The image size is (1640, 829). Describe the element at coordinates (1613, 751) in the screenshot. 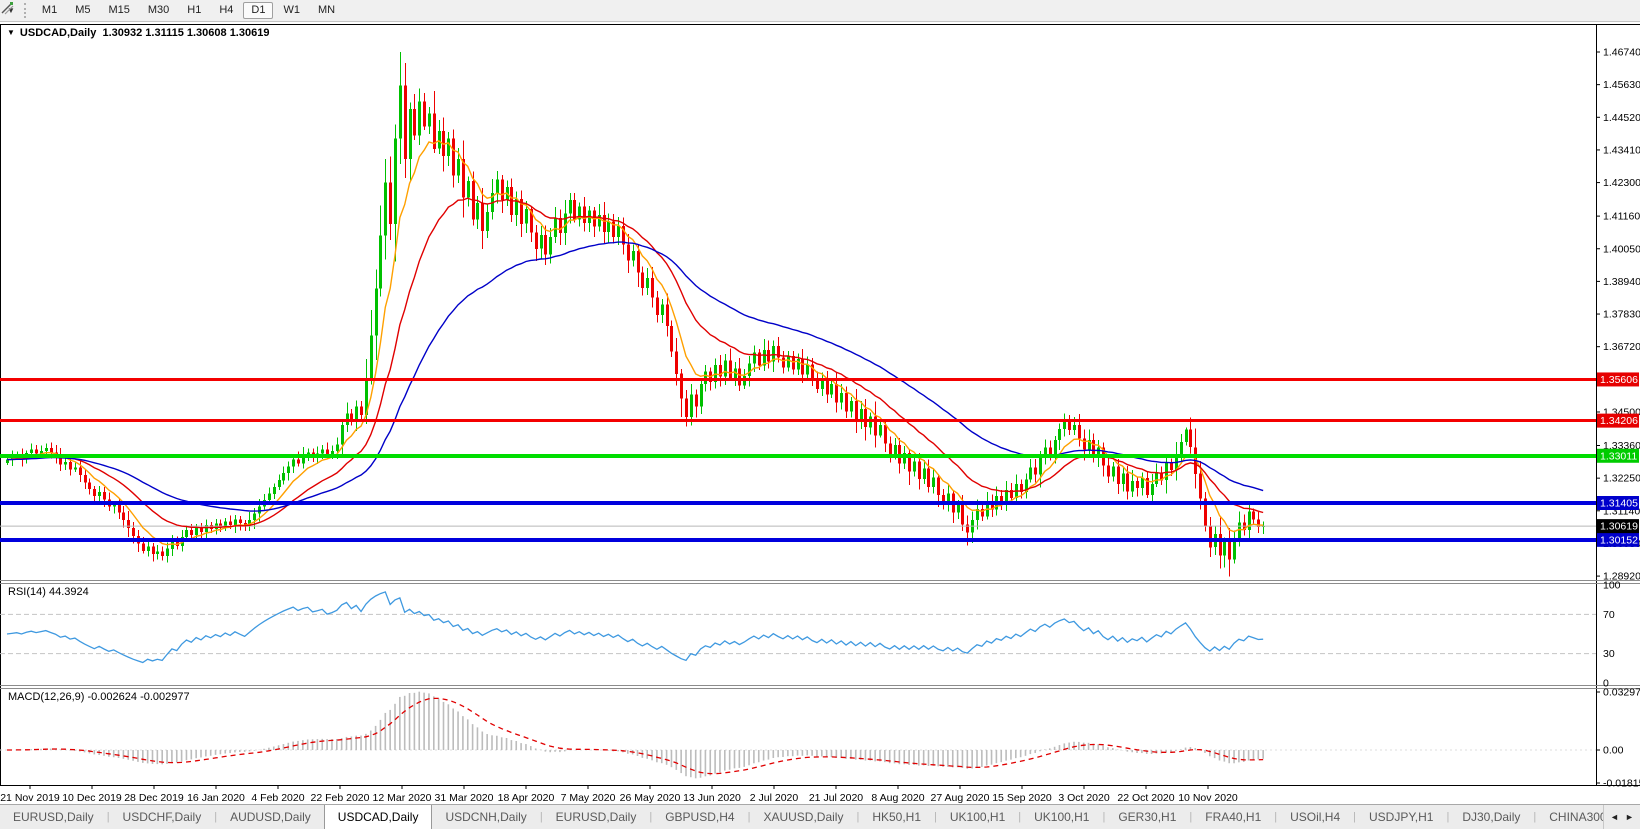

I see `macd-tick-label: 0.00` at that location.